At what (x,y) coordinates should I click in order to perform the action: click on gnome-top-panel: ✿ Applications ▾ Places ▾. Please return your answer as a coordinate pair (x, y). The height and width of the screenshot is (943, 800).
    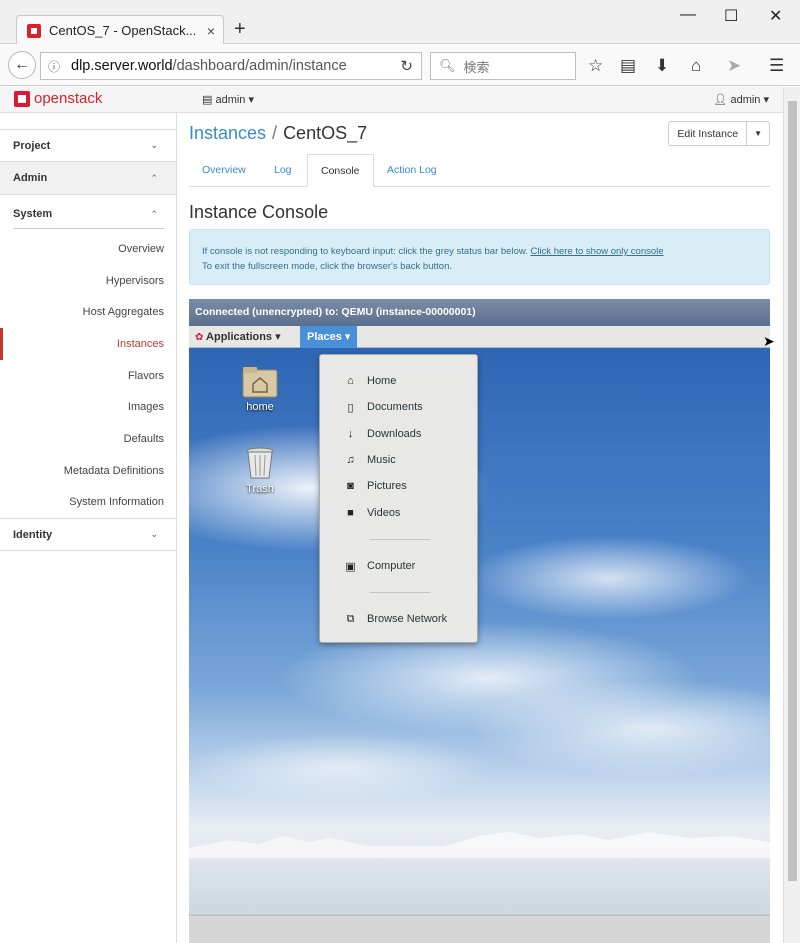
    Looking at the image, I should click on (479, 337).